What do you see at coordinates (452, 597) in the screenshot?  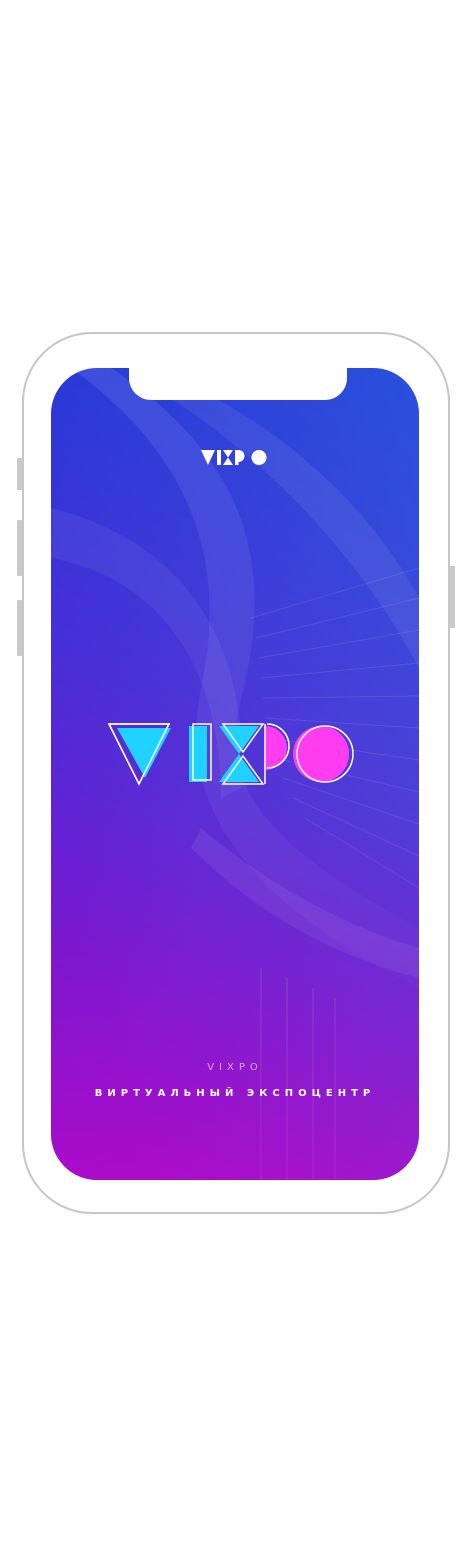 I see `power-button` at bounding box center [452, 597].